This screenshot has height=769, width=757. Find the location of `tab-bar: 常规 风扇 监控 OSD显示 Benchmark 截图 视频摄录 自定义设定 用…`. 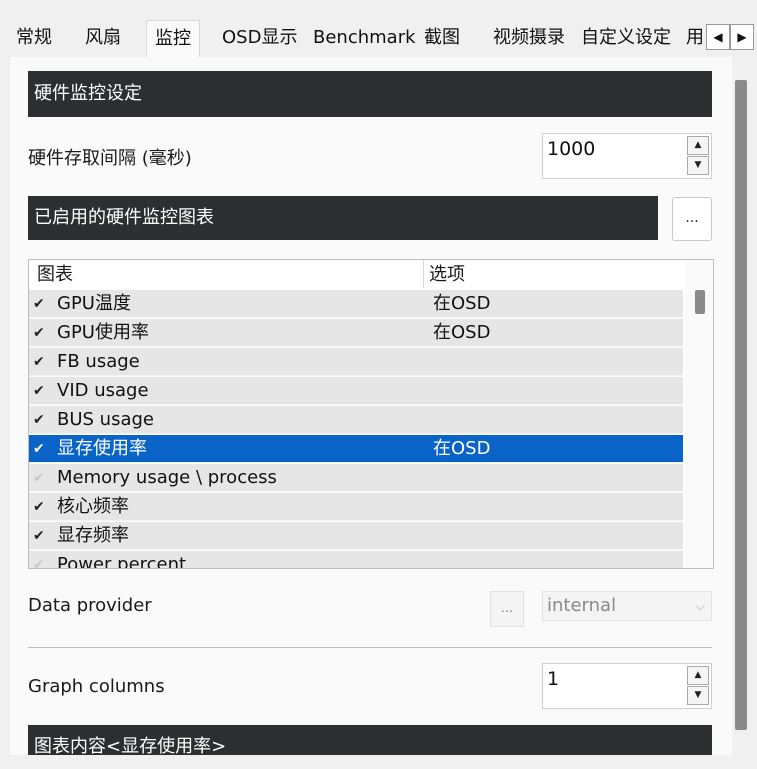

tab-bar: 常规 风扇 监控 OSD显示 Benchmark 截图 视频摄录 自定义设定 用… is located at coordinates (378, 29).